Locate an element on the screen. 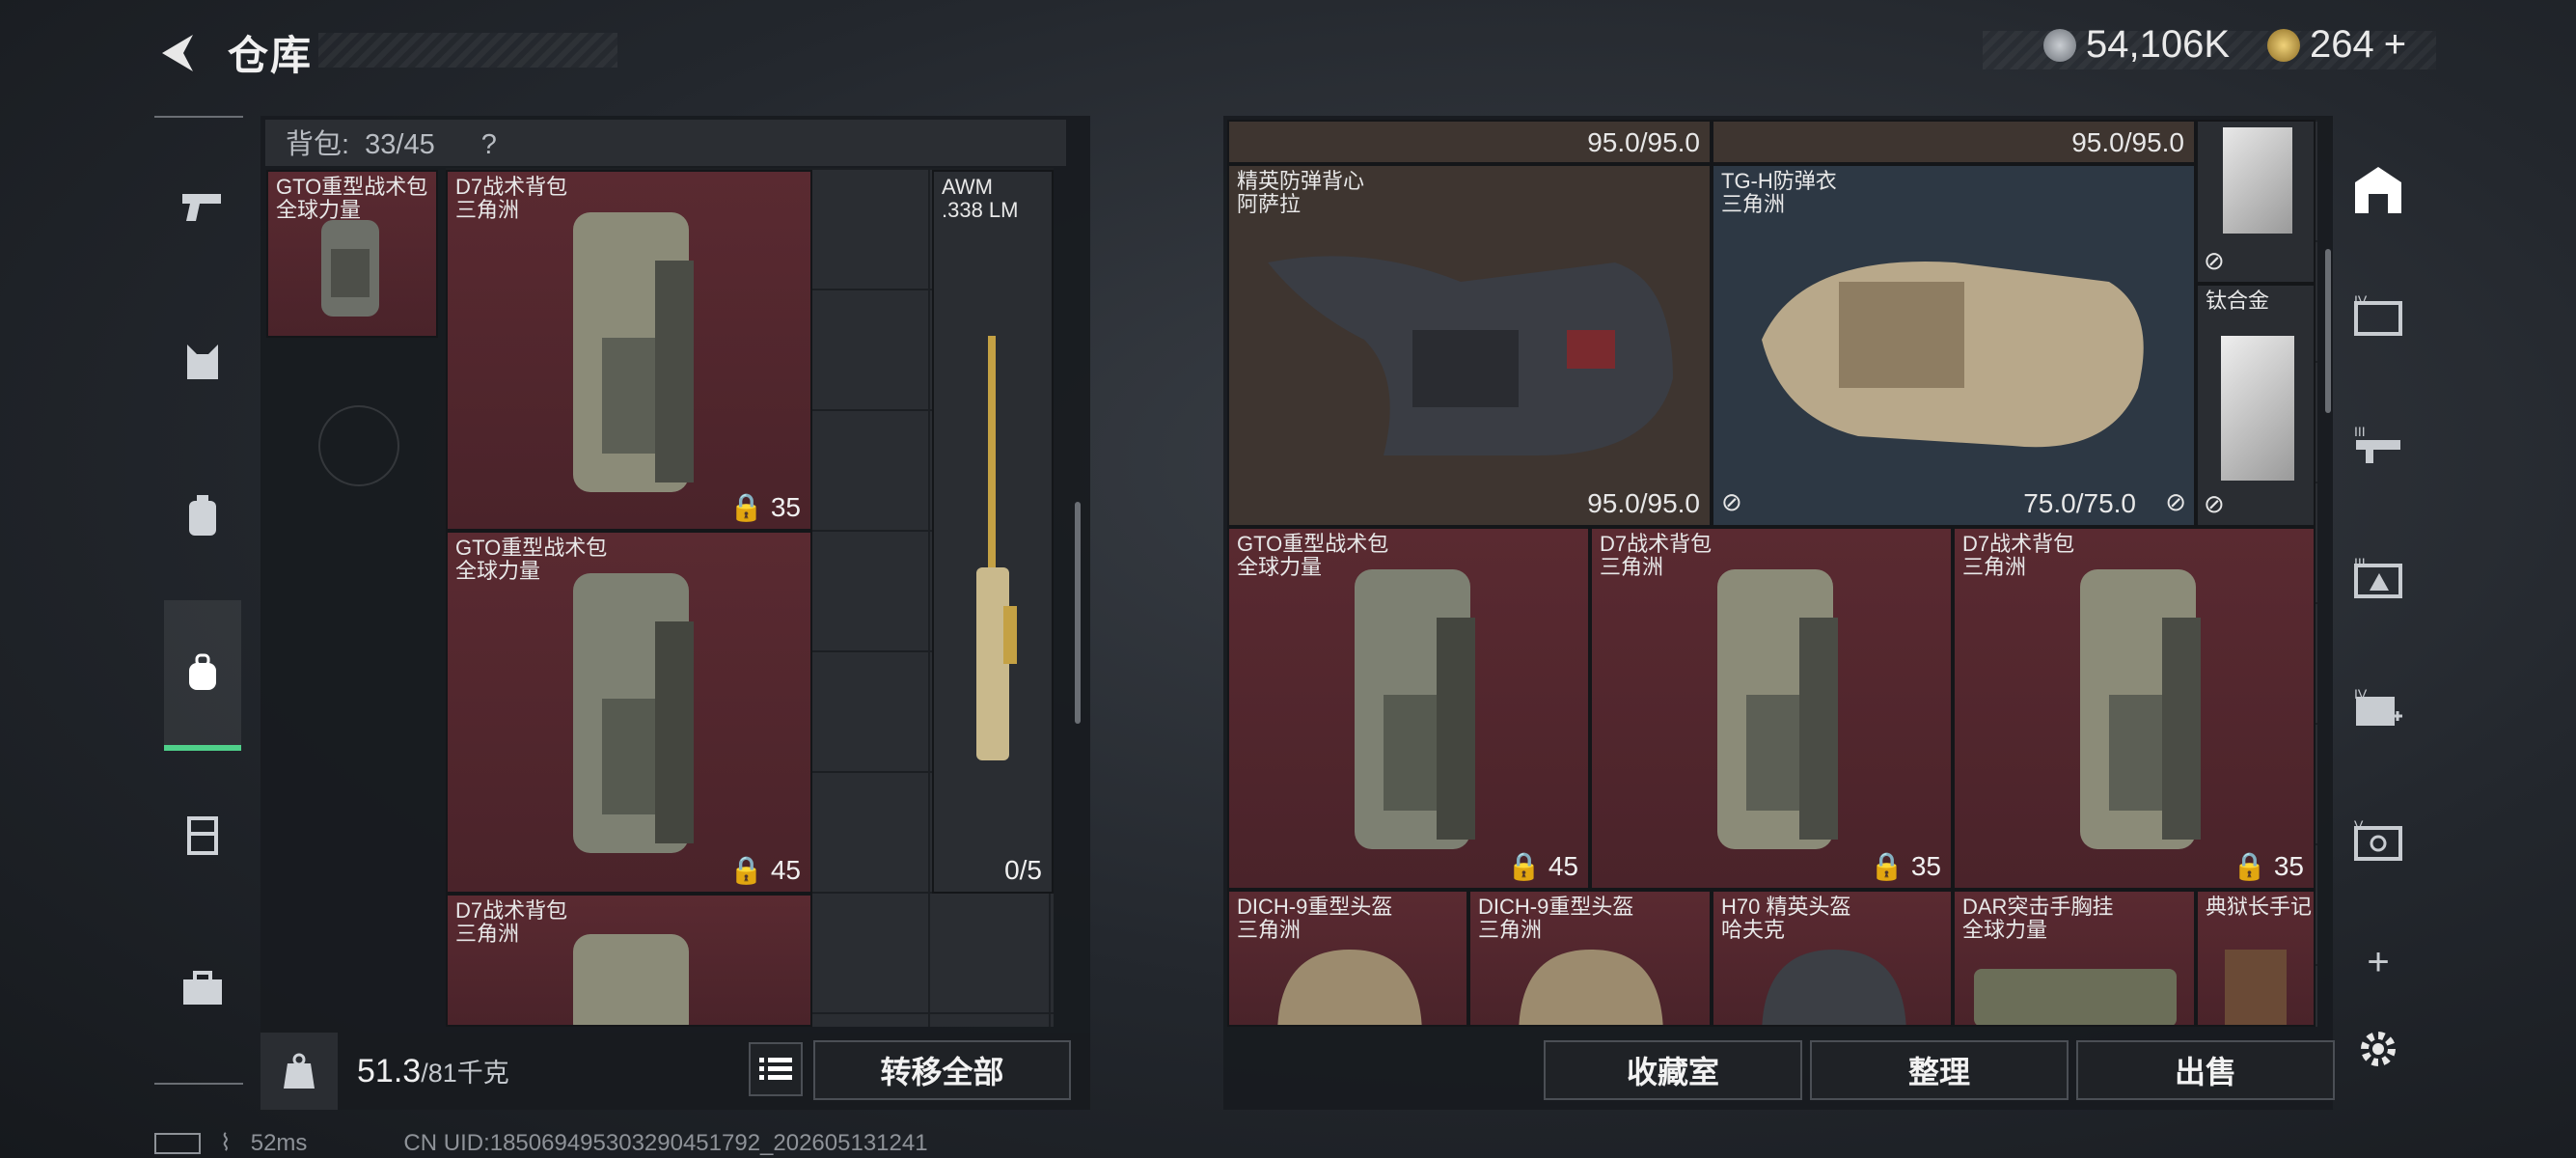  help-icon: ? is located at coordinates (489, 144).